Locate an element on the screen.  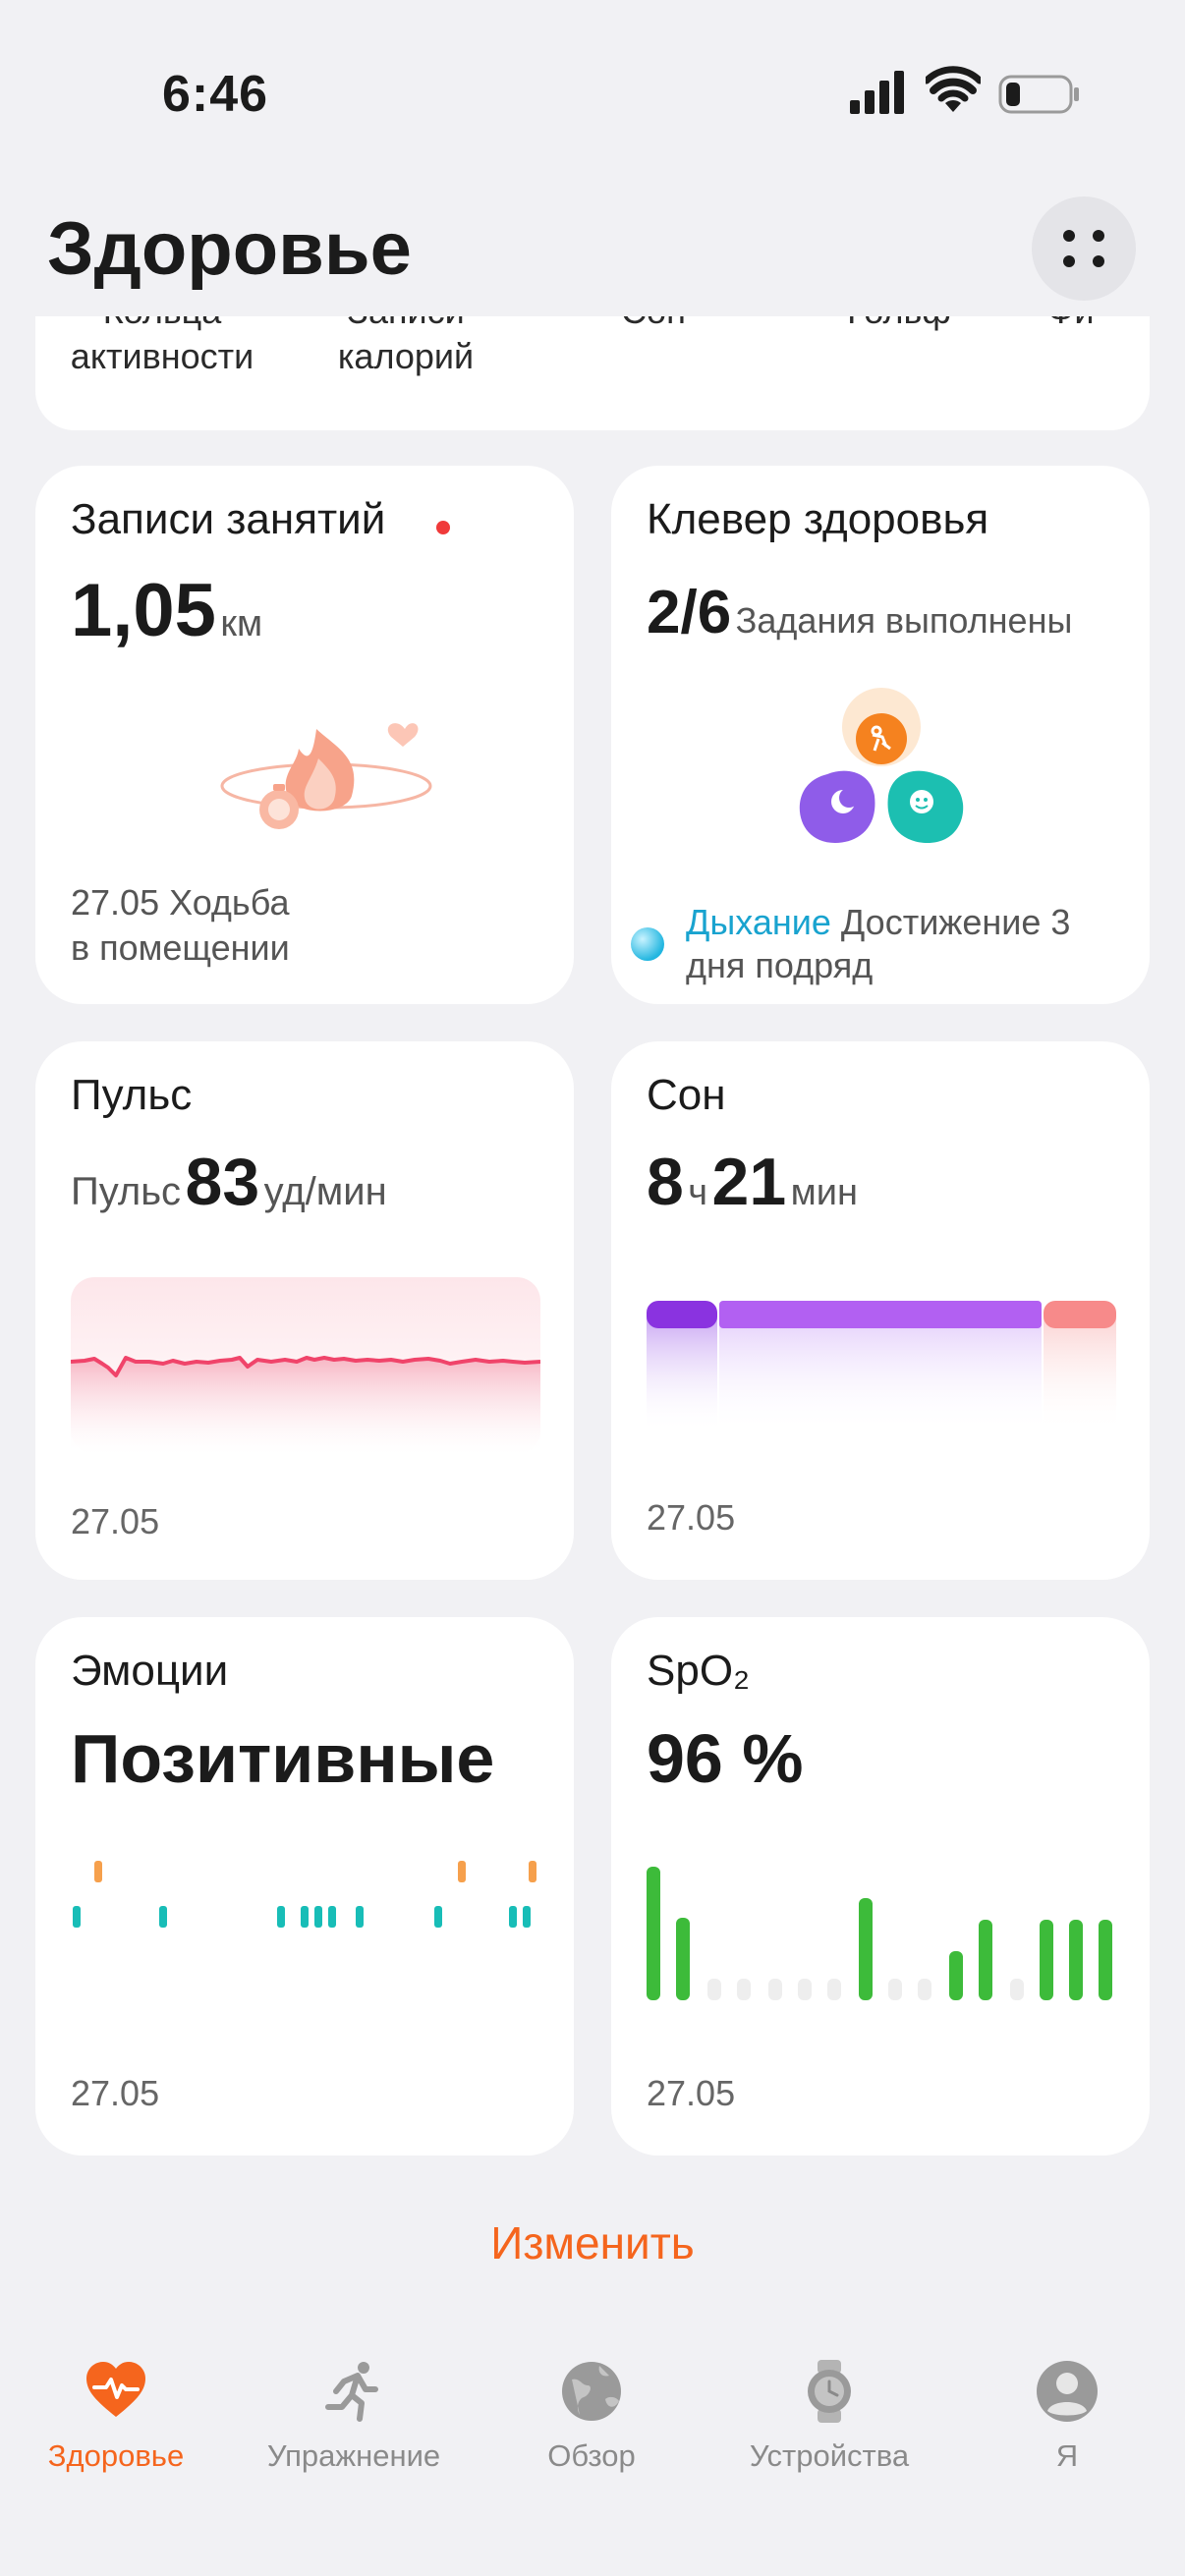
breathing-link: Дыхание is located at coordinates (759, 922).